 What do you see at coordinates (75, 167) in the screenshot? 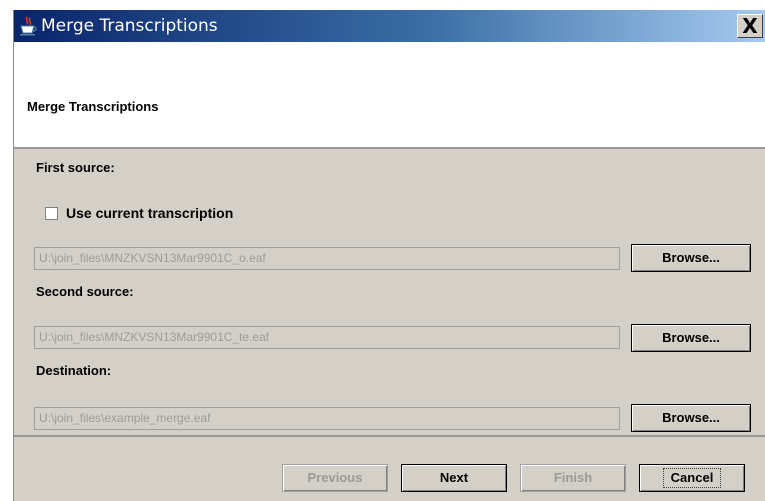
I see `first-source-label: First source:` at bounding box center [75, 167].